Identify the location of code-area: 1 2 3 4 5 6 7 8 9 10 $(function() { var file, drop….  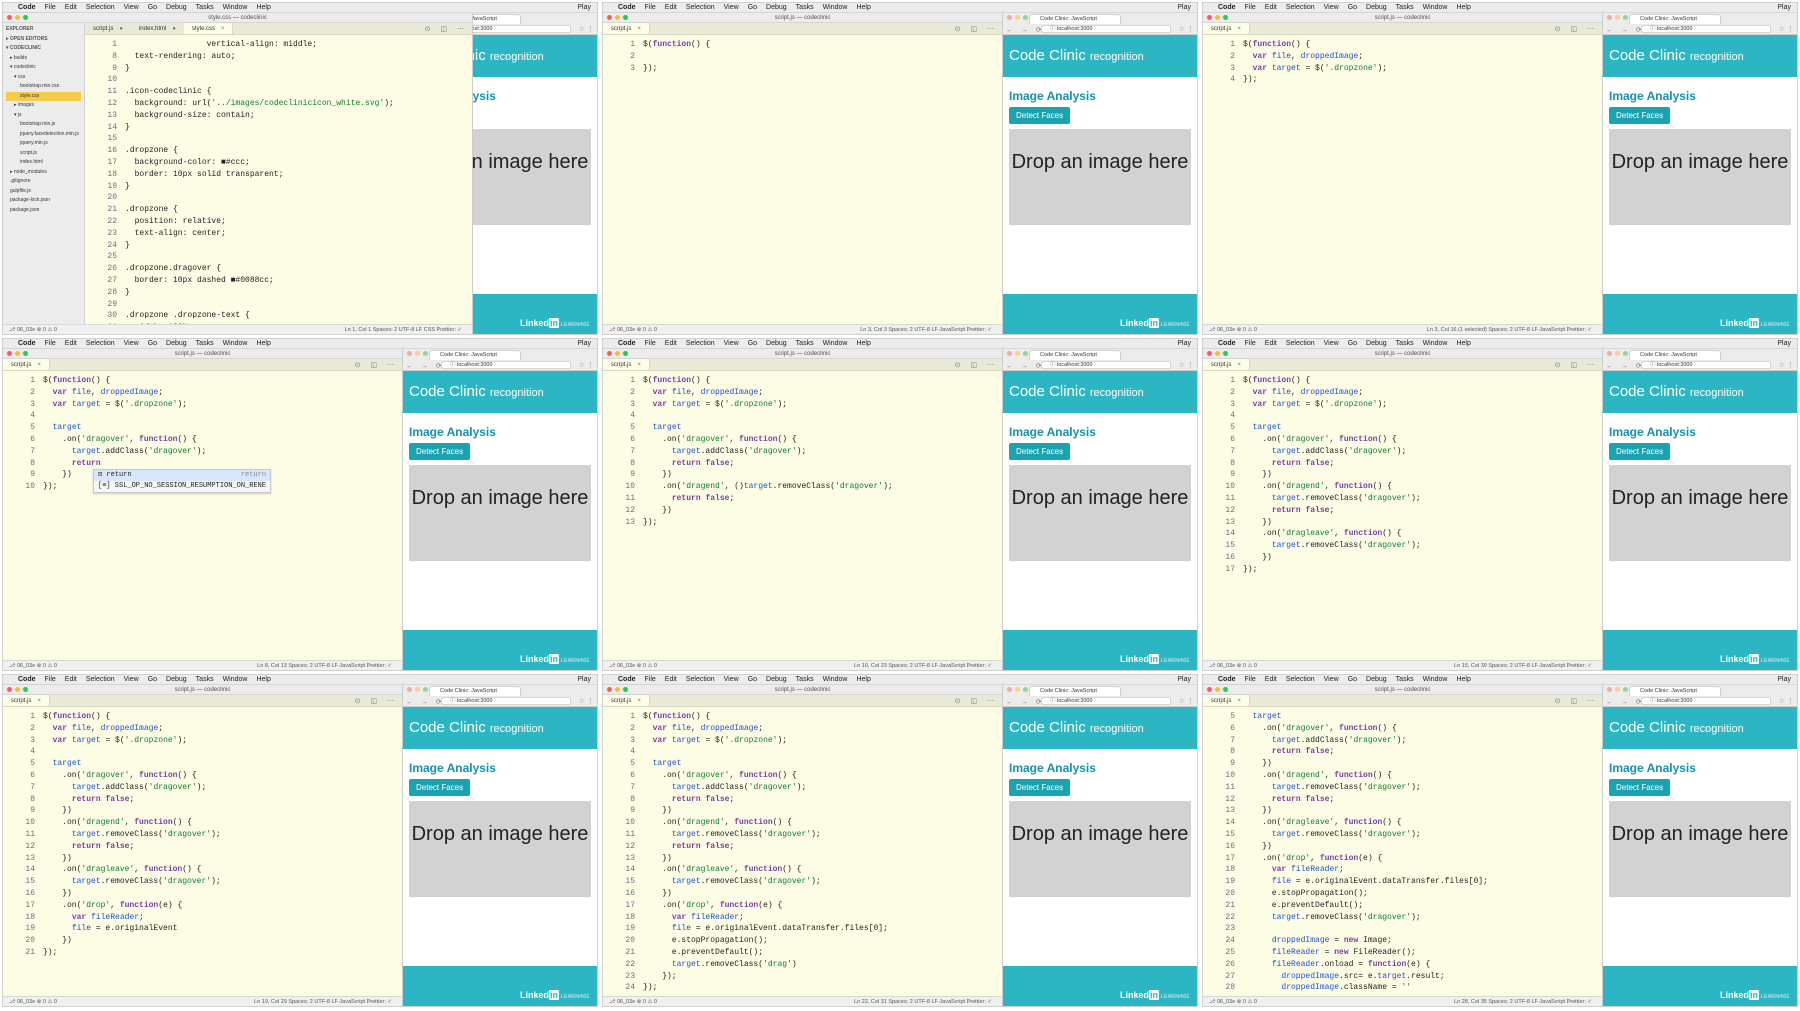
(202, 515).